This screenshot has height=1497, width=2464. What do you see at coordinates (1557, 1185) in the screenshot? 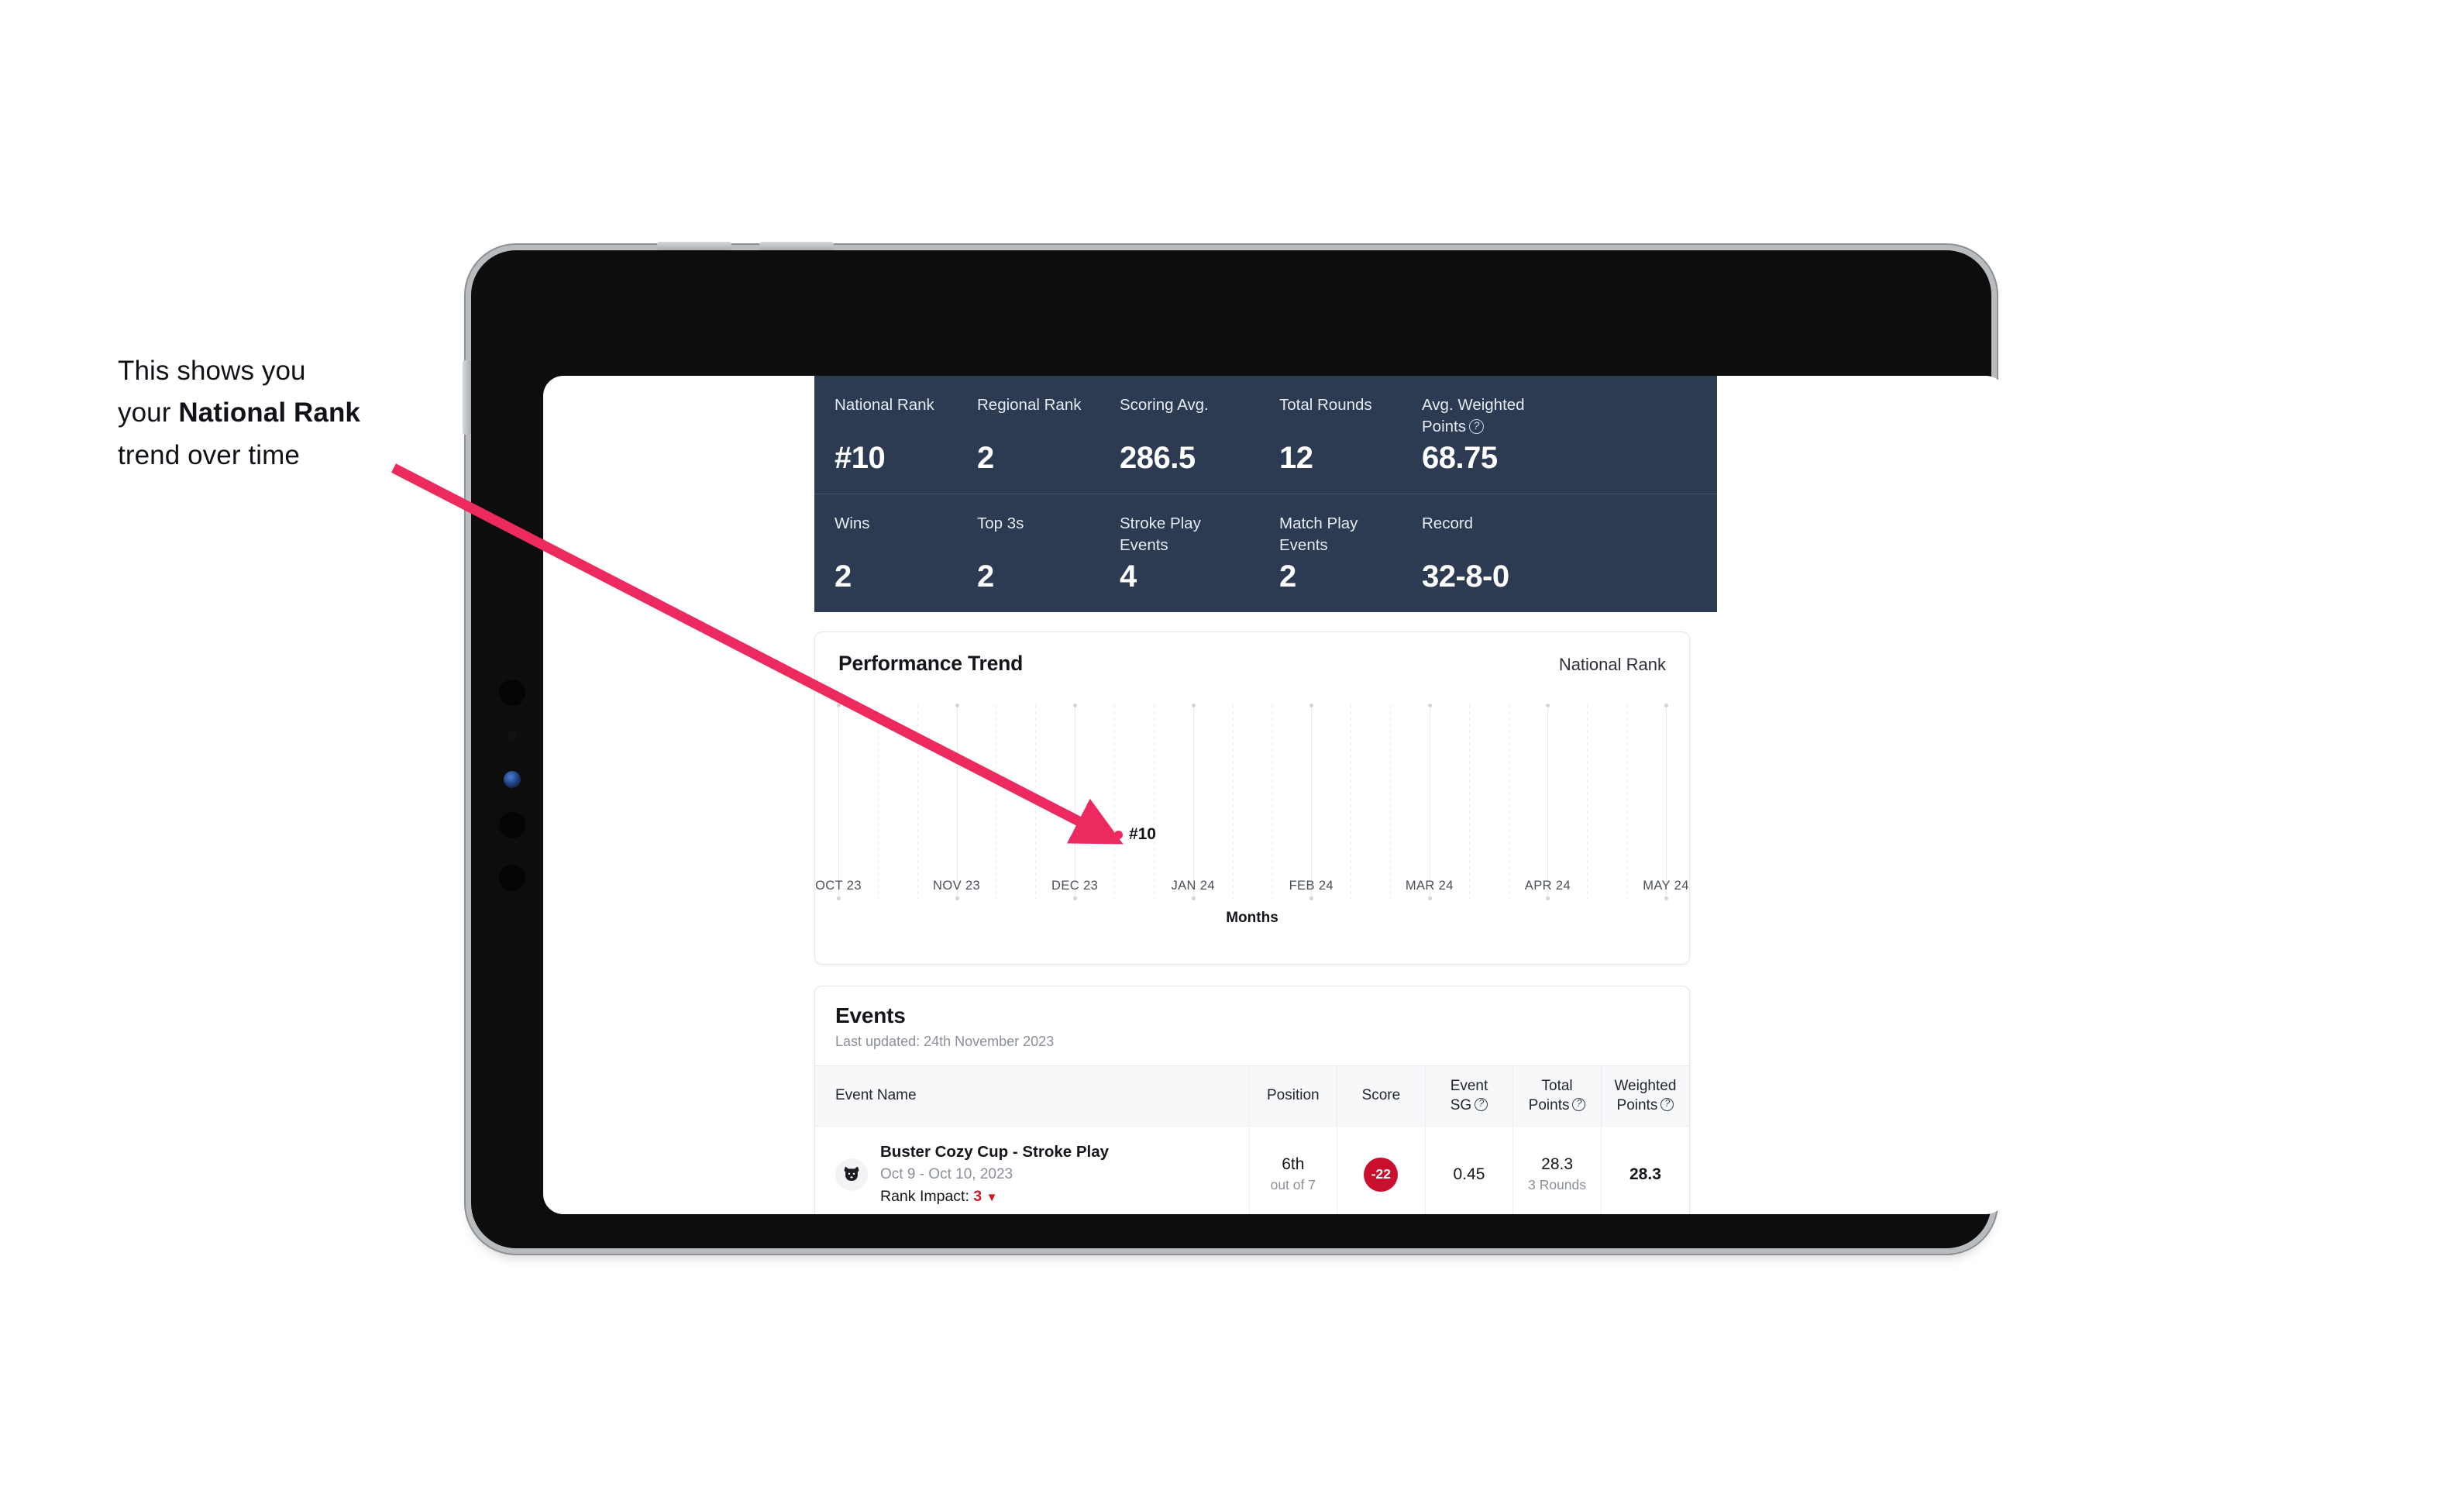
I see `total-points-rounds: 3 Rounds` at bounding box center [1557, 1185].